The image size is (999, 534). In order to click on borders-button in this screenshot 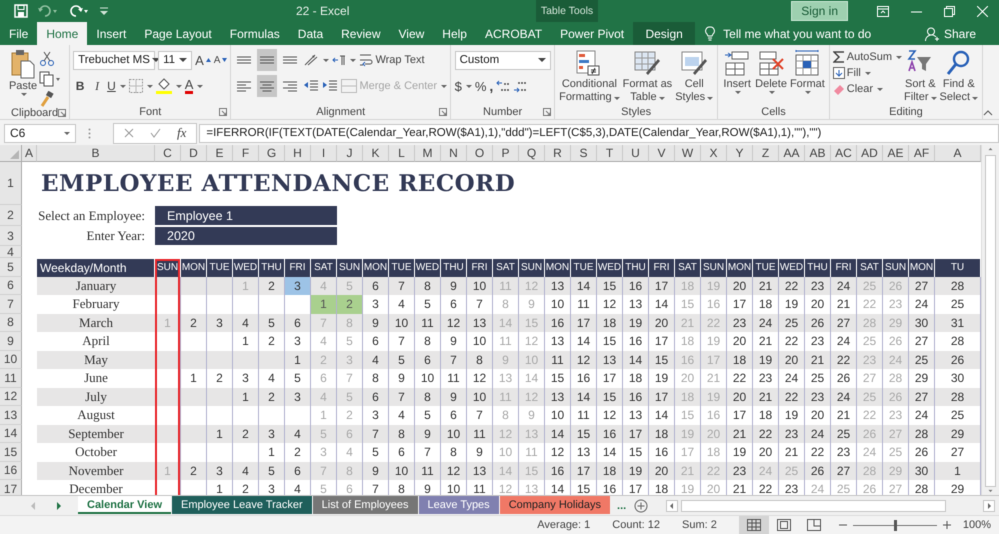, I will do `click(140, 86)`.